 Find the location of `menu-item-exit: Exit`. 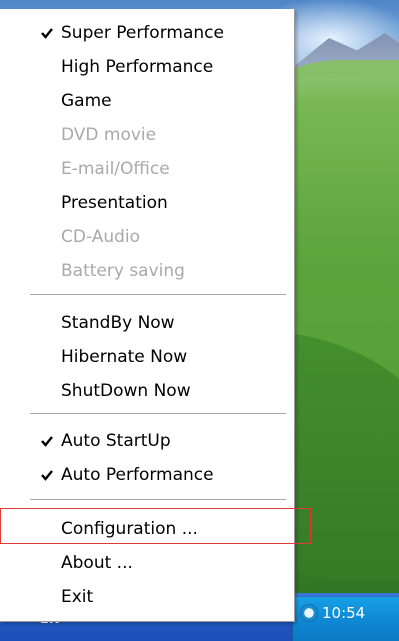

menu-item-exit: Exit is located at coordinates (147, 597).